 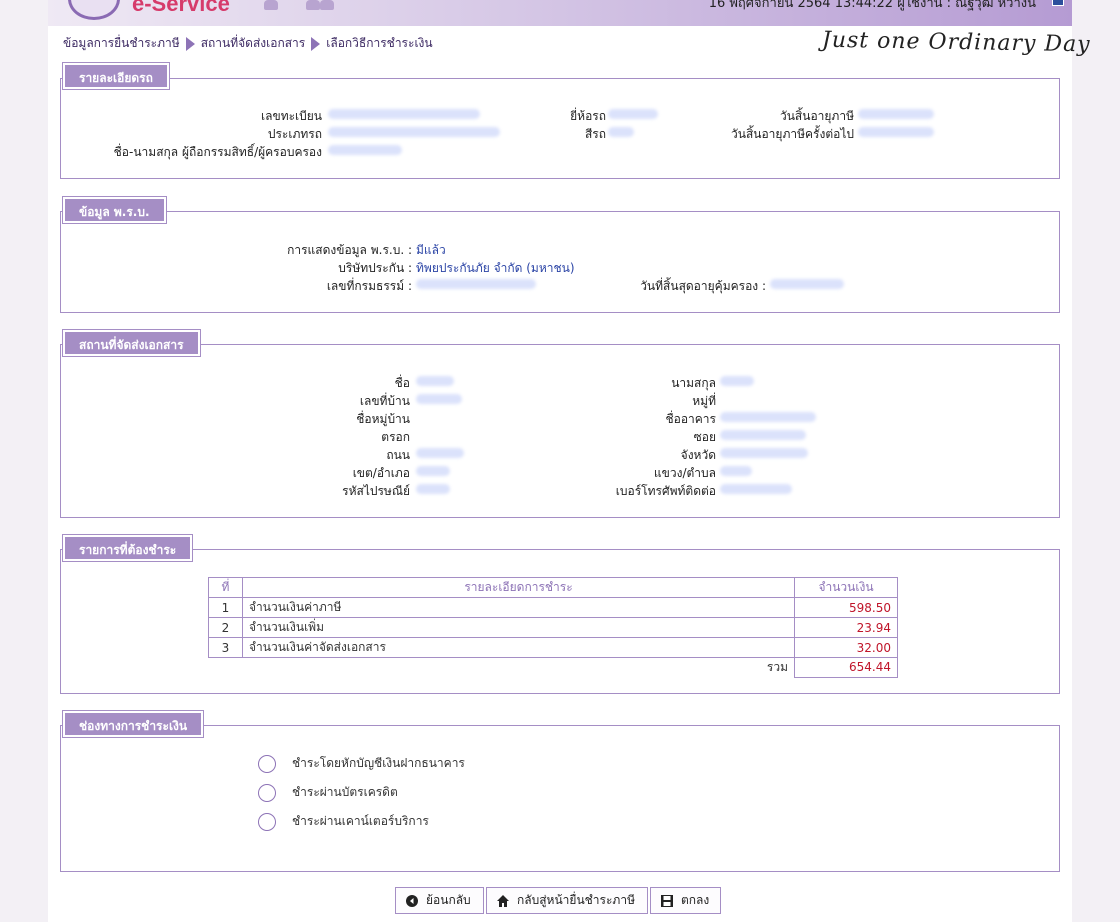 What do you see at coordinates (433, 489) in the screenshot?
I see `postcode-value` at bounding box center [433, 489].